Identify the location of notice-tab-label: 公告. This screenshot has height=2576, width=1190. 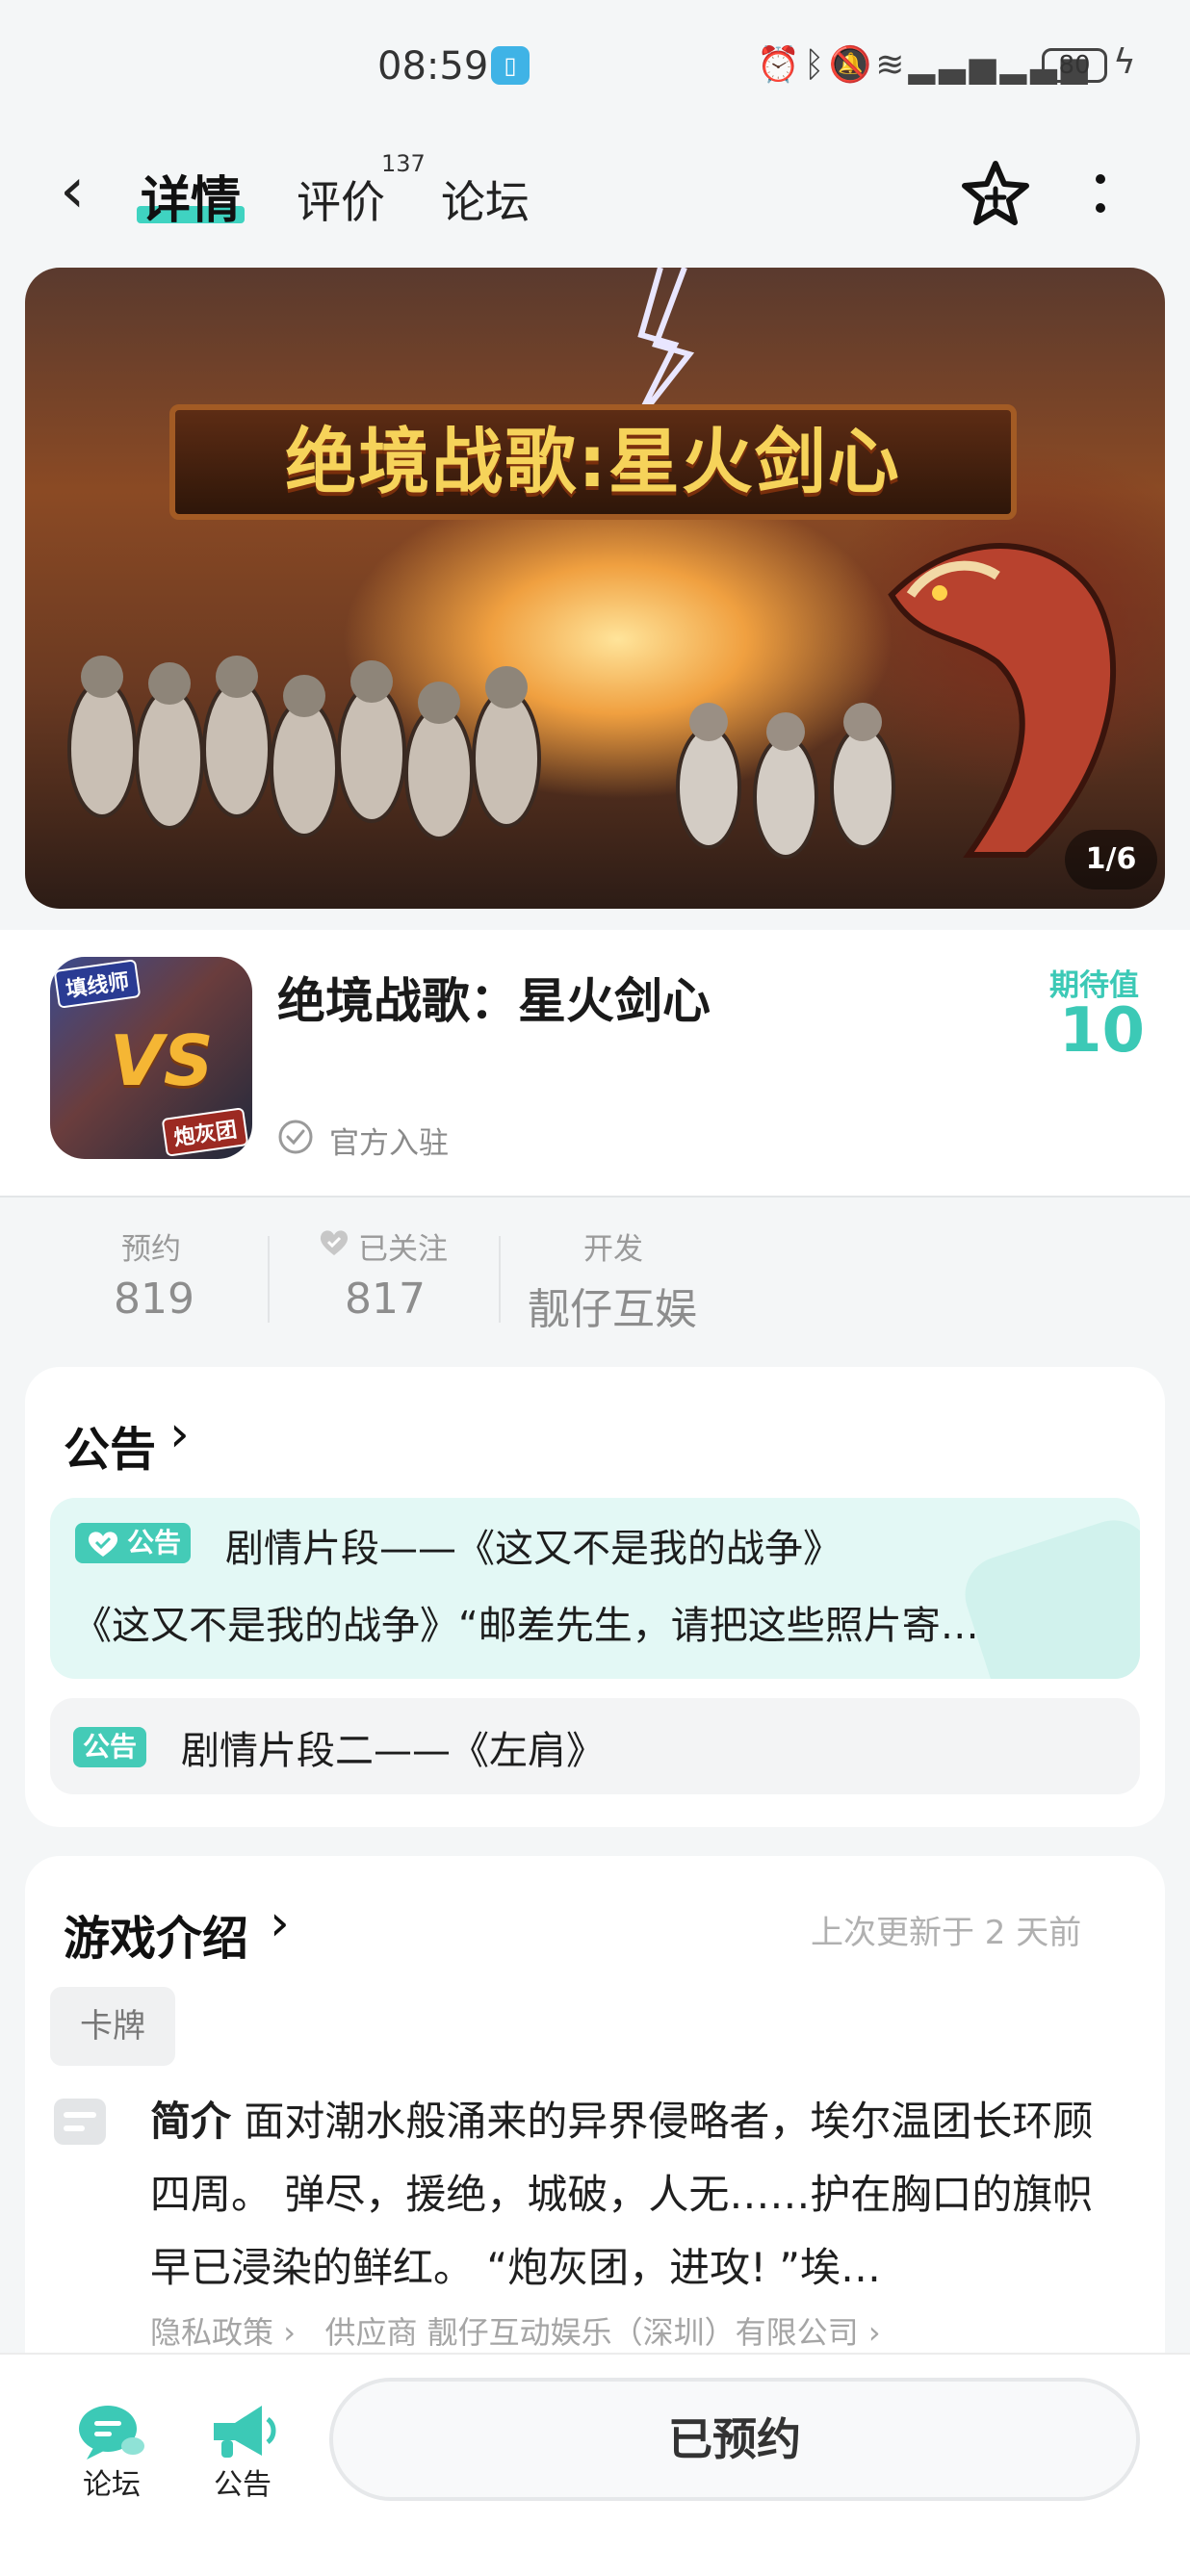
(243, 2481).